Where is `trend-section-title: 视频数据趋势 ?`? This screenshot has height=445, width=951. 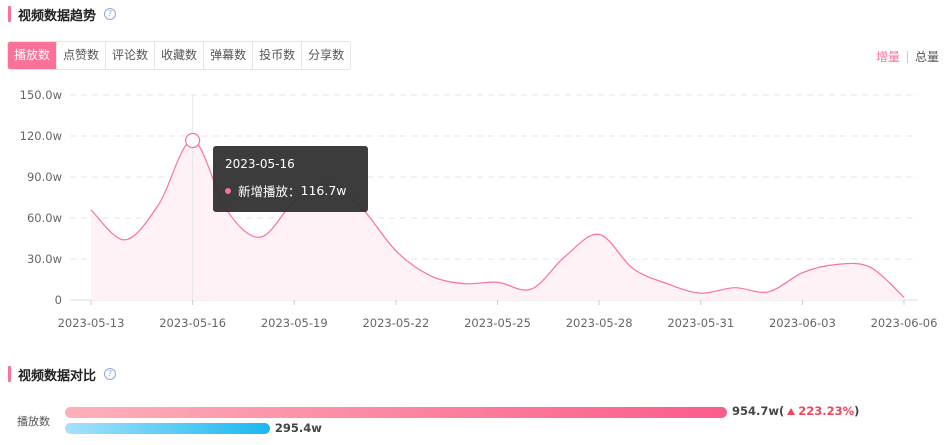 trend-section-title: 视频数据趋势 ? is located at coordinates (62, 14).